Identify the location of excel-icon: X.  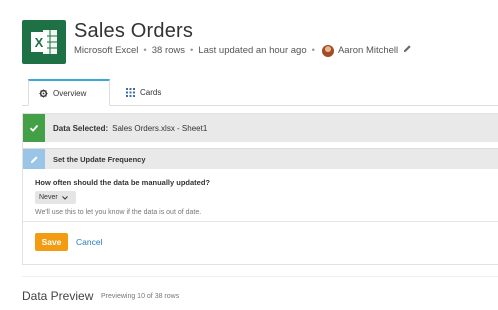
(44, 42).